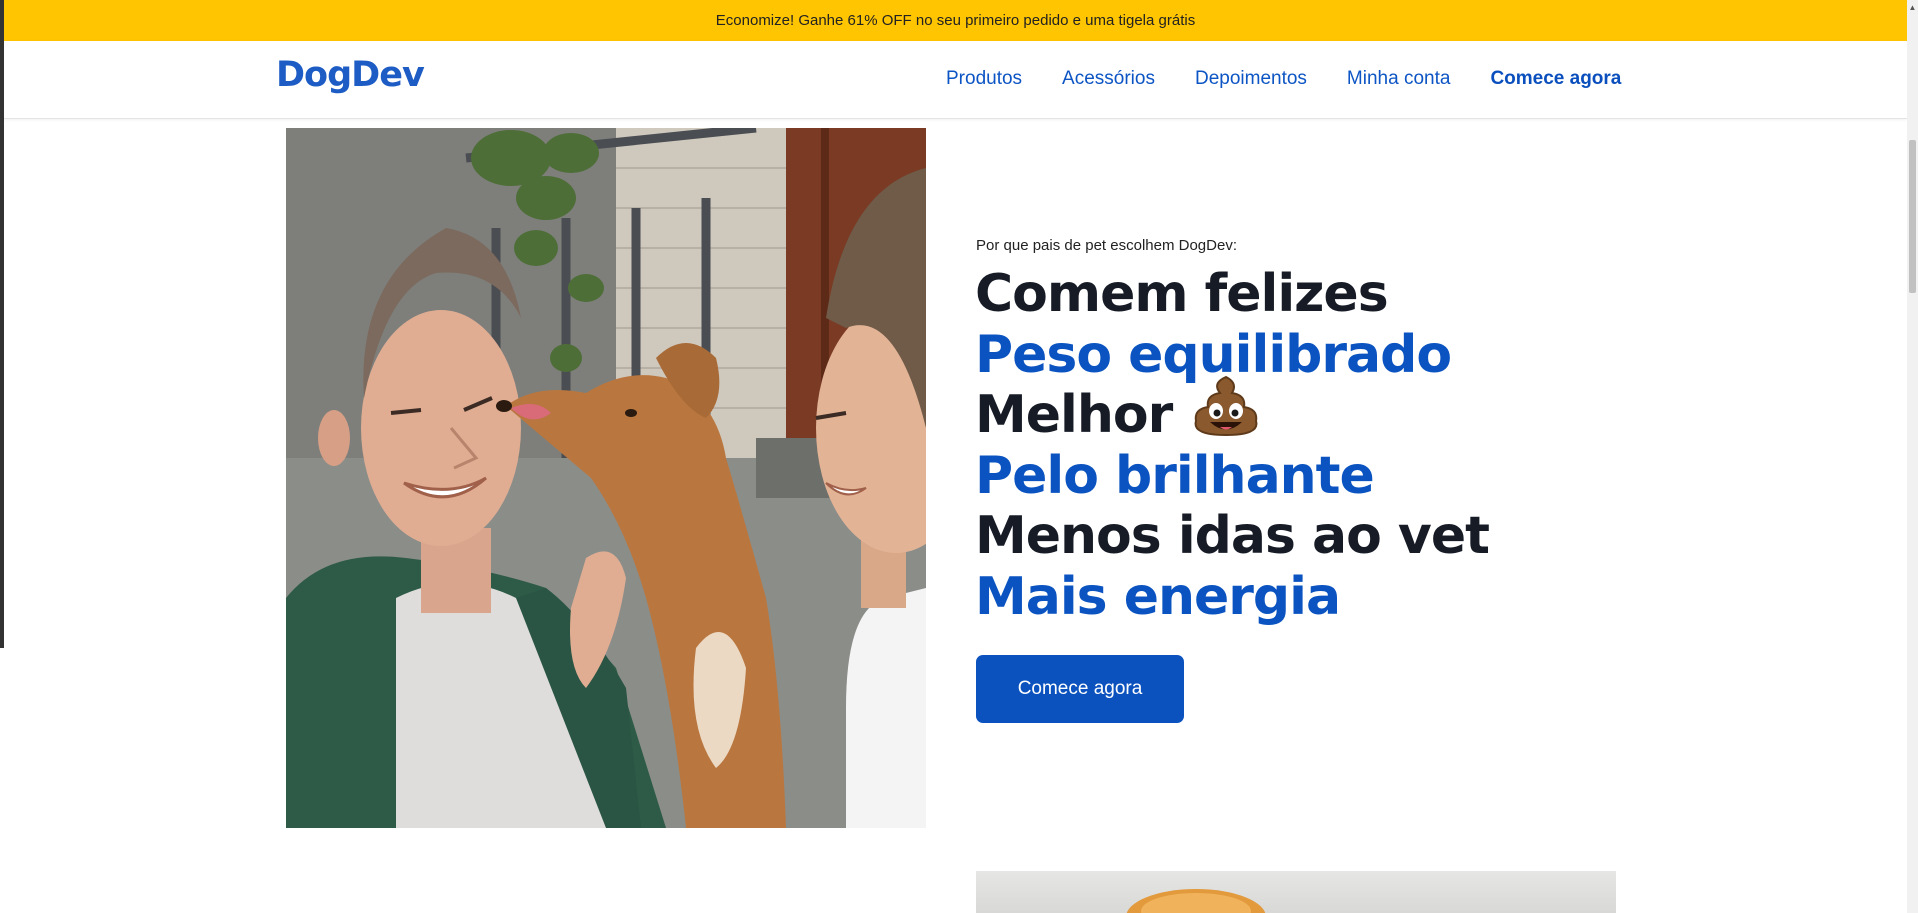 The width and height of the screenshot is (1918, 913). I want to click on benefit-item: Menos idas ao vet, so click(1232, 536).